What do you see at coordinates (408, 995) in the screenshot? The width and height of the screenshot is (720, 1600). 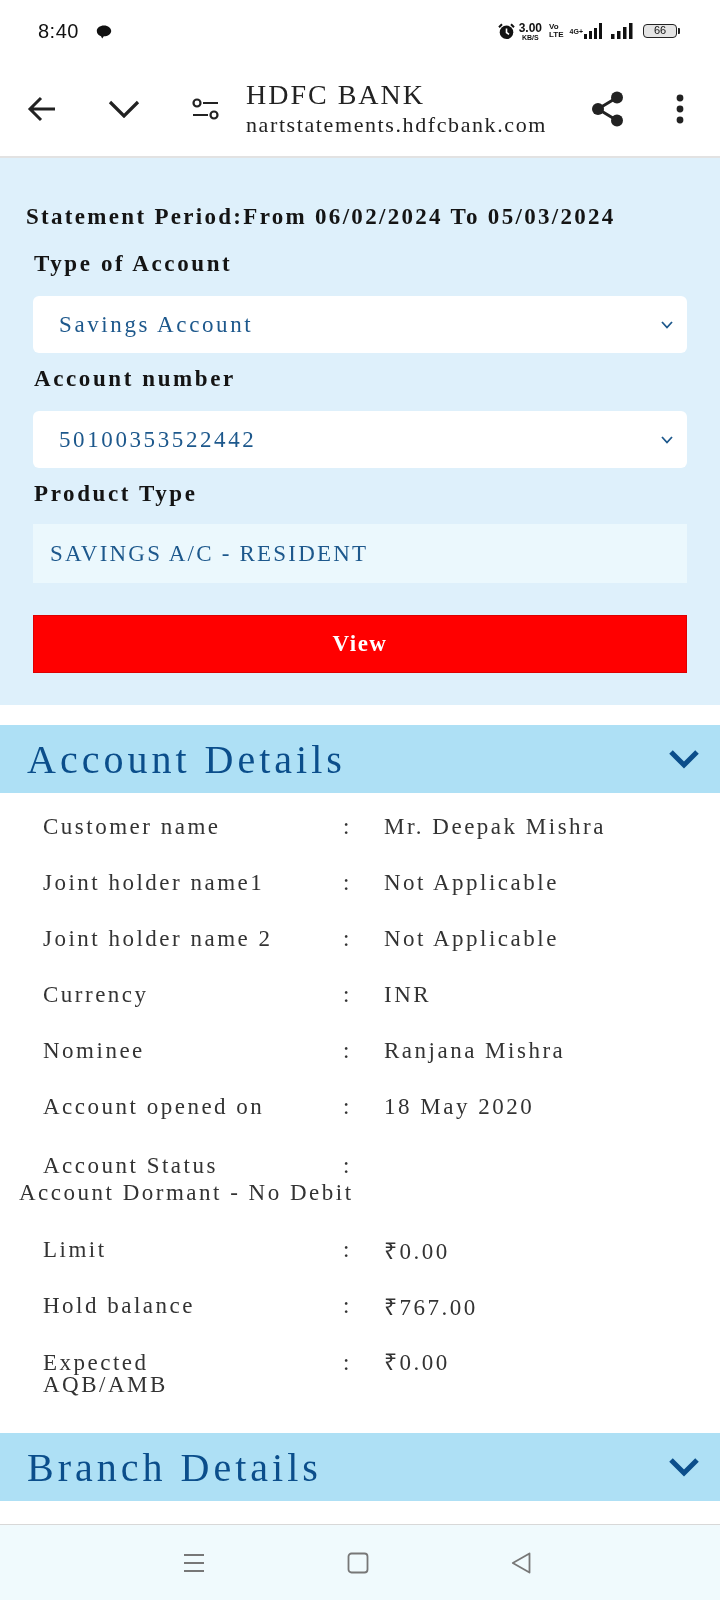 I see `detail-value: INR` at bounding box center [408, 995].